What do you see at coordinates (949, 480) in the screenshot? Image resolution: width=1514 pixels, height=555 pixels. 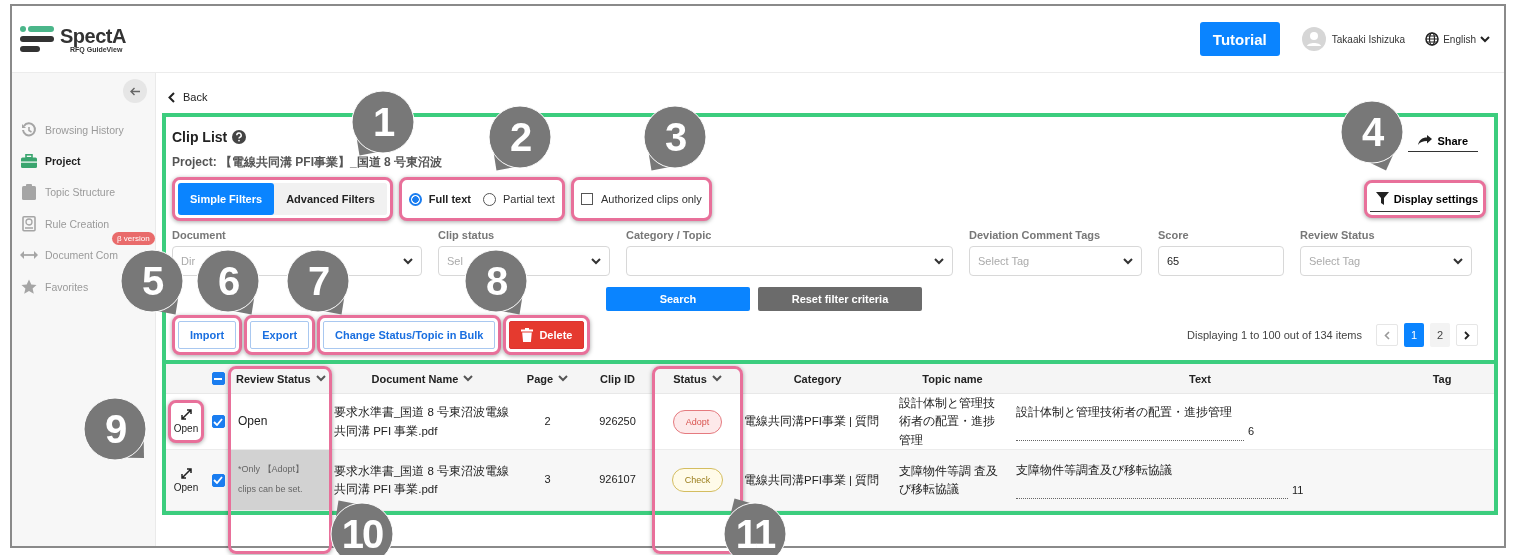 I see `topic-name-cell-text: 支障物件等調 査及び移転協議` at bounding box center [949, 480].